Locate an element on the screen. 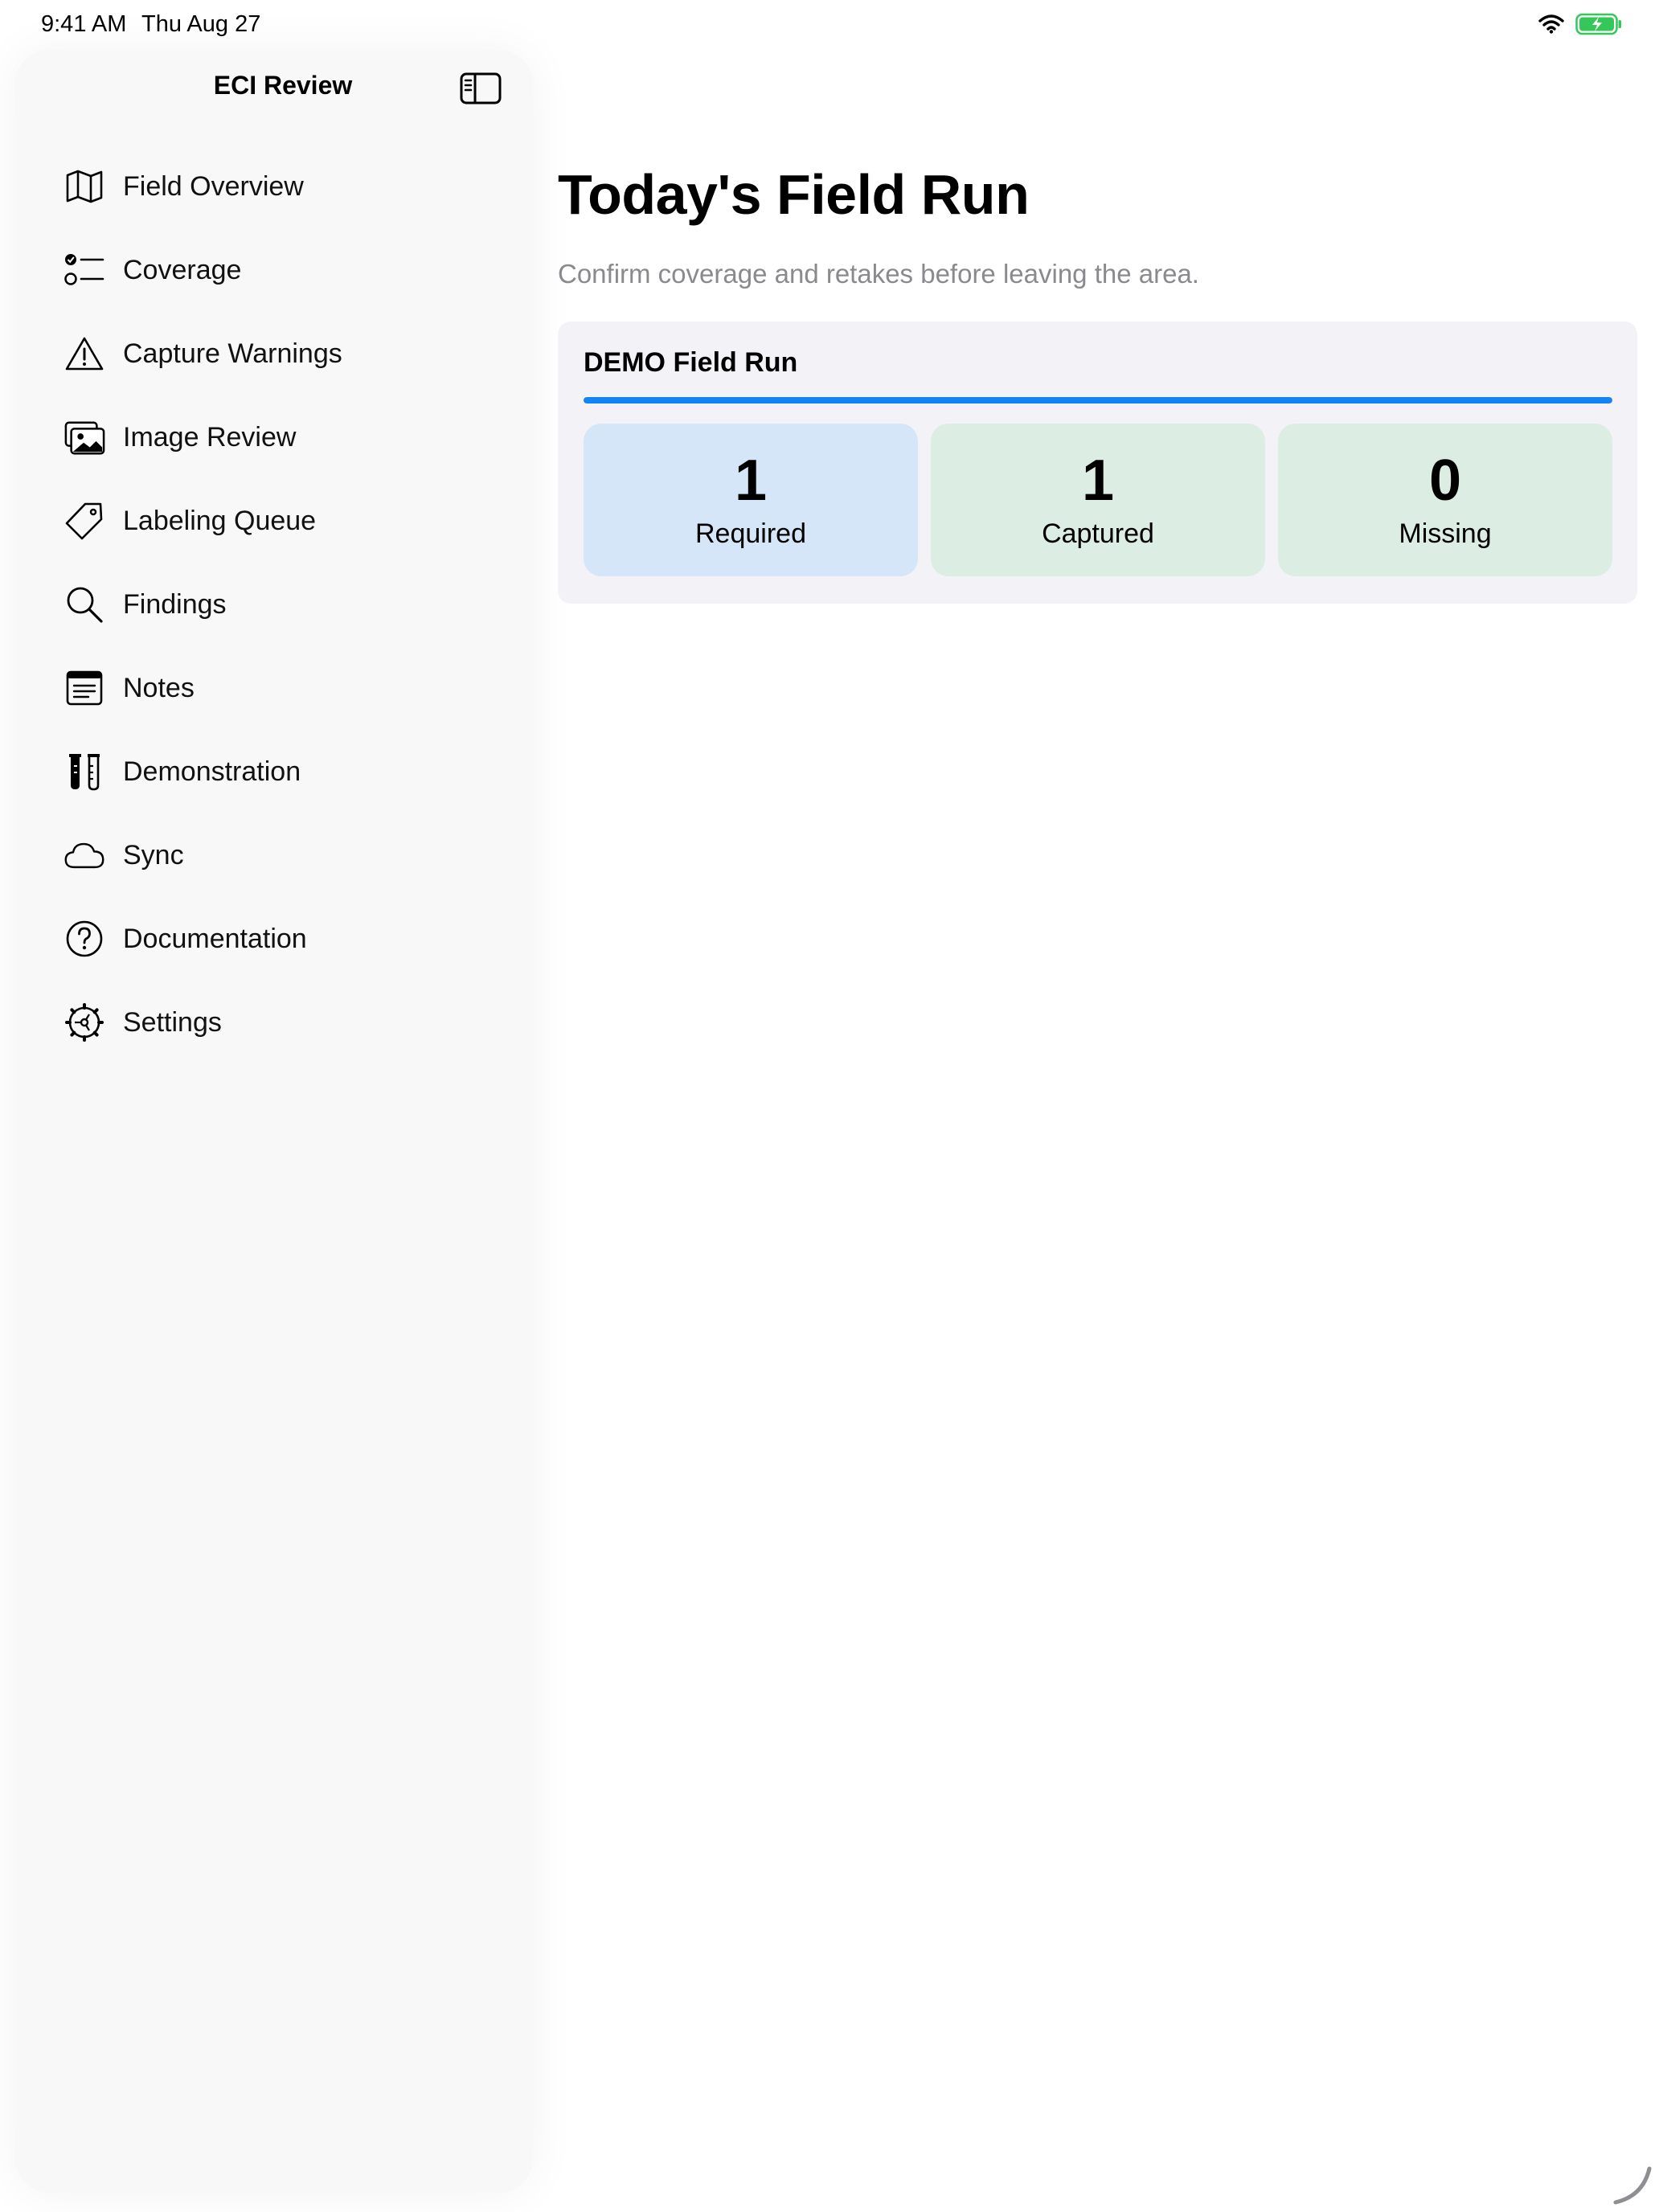 The height and width of the screenshot is (2212, 1659). coverage-progress-bar is located at coordinates (1098, 400).